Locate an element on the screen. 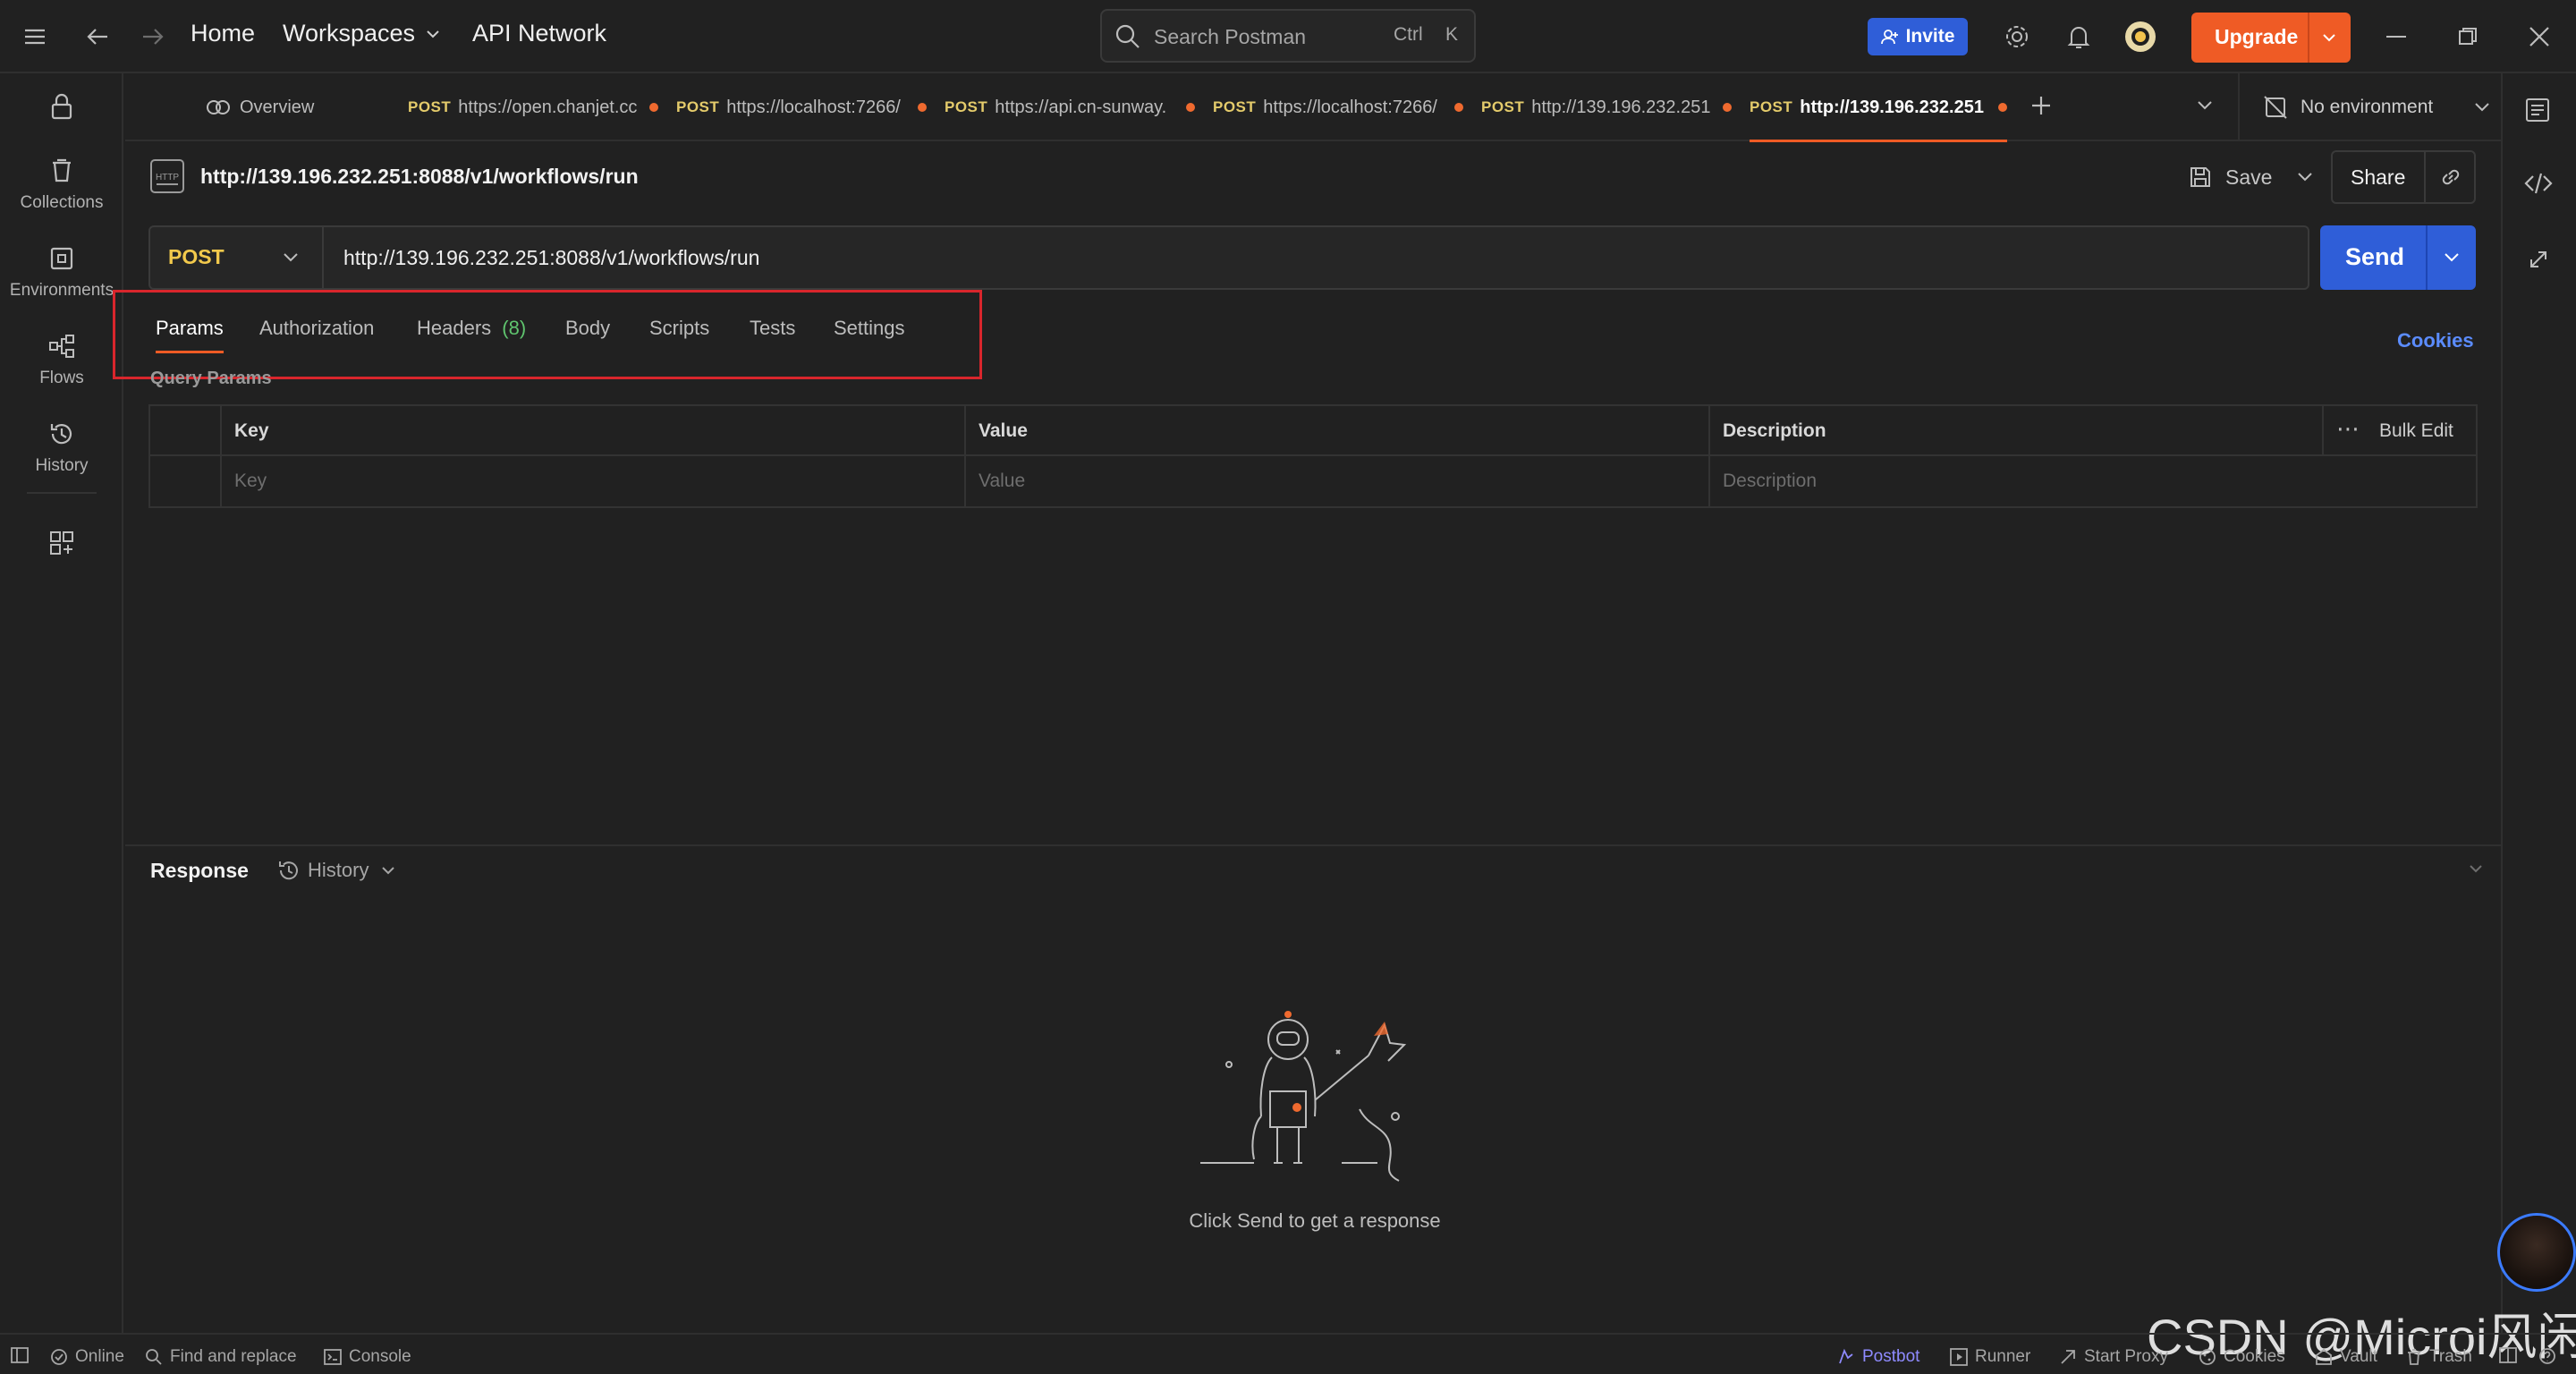 The width and height of the screenshot is (2576, 1374). api-network-link: API Network is located at coordinates (539, 33).